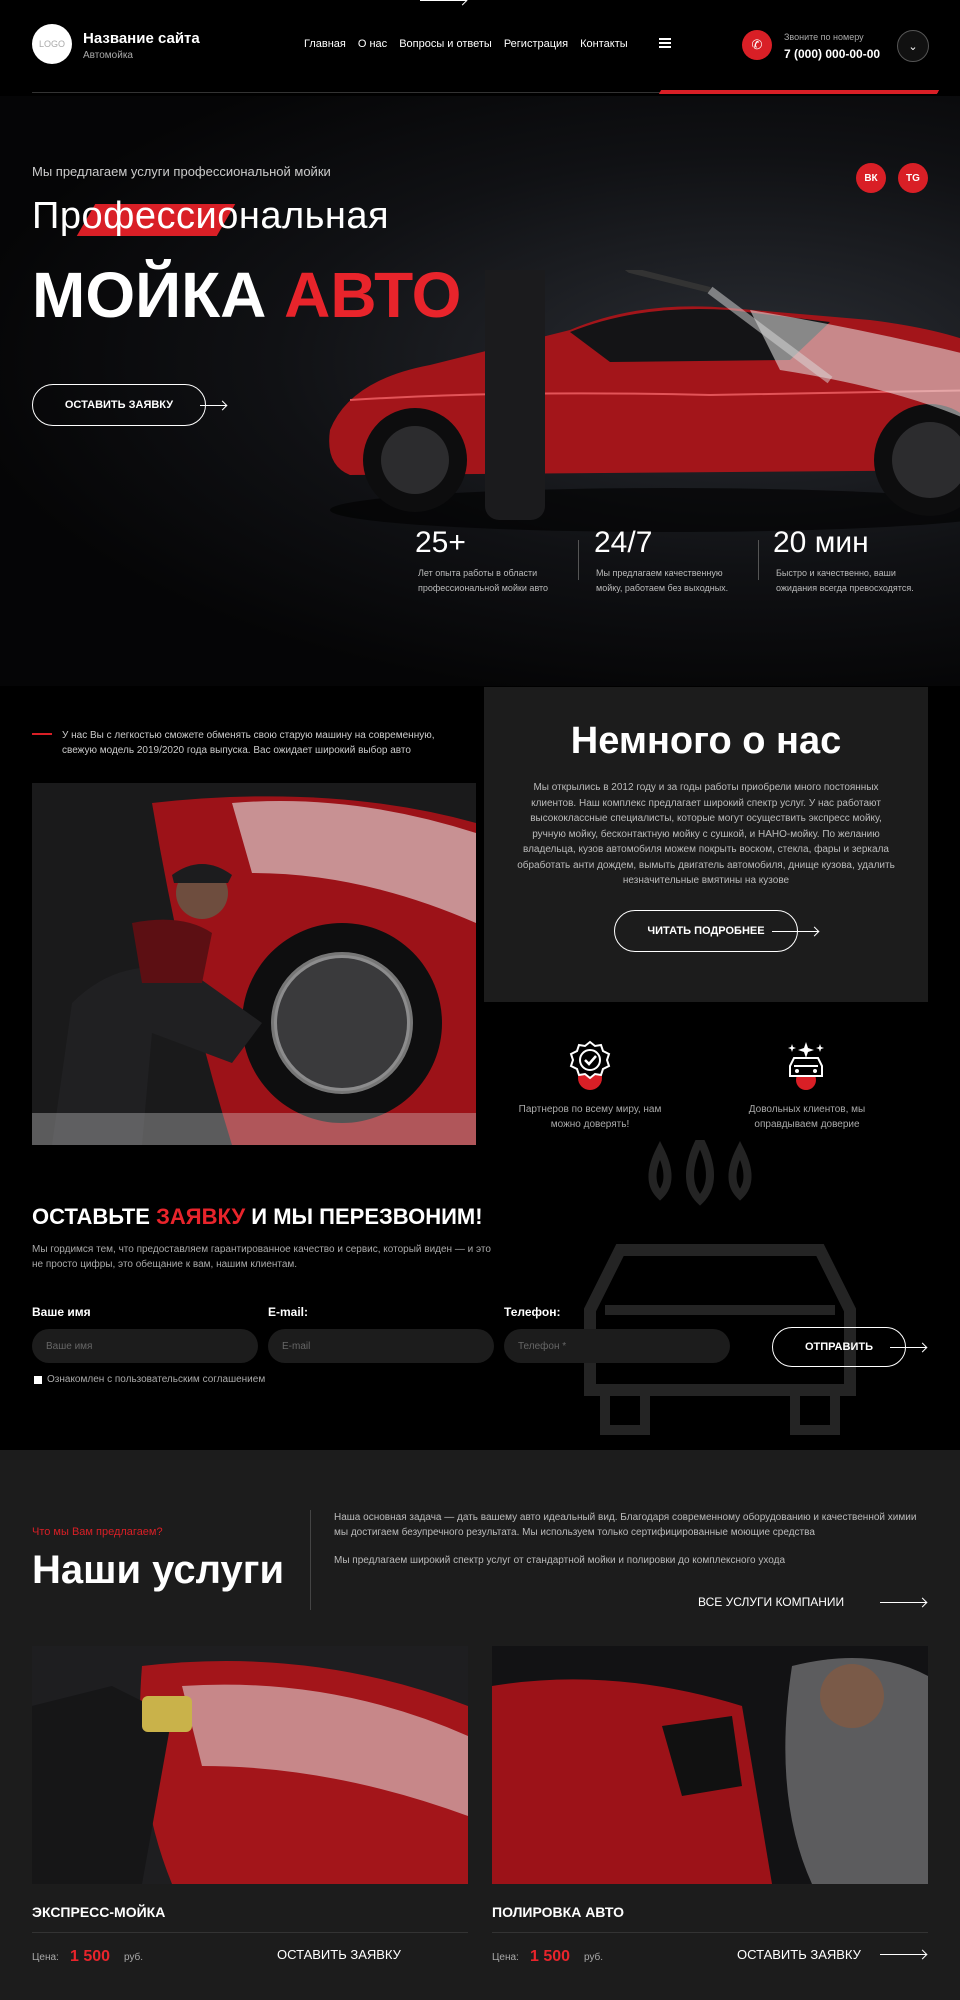  What do you see at coordinates (771, 1602) in the screenshot?
I see `all-services-link: ВСЕ УСЛУГИ КОМПАНИИ` at bounding box center [771, 1602].